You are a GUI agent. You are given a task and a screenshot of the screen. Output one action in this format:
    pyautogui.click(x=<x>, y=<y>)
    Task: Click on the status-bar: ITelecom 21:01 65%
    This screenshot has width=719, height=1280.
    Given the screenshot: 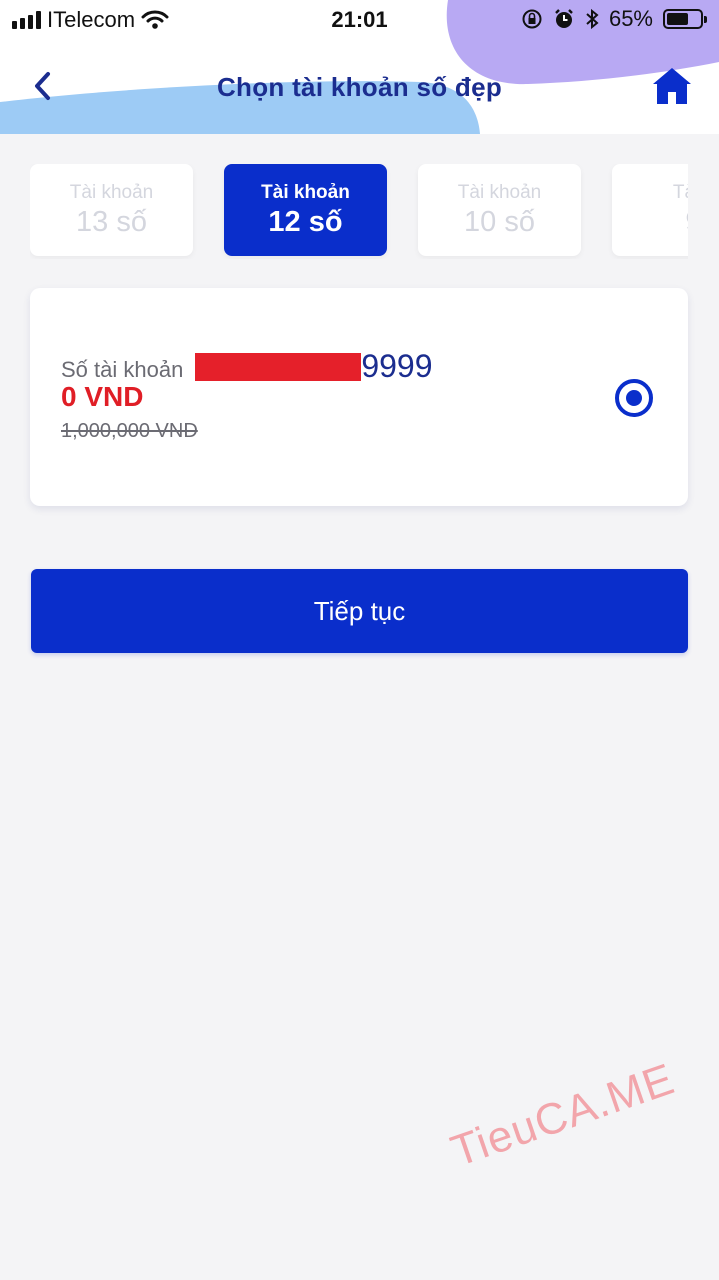 What is the action you would take?
    pyautogui.click(x=359, y=20)
    